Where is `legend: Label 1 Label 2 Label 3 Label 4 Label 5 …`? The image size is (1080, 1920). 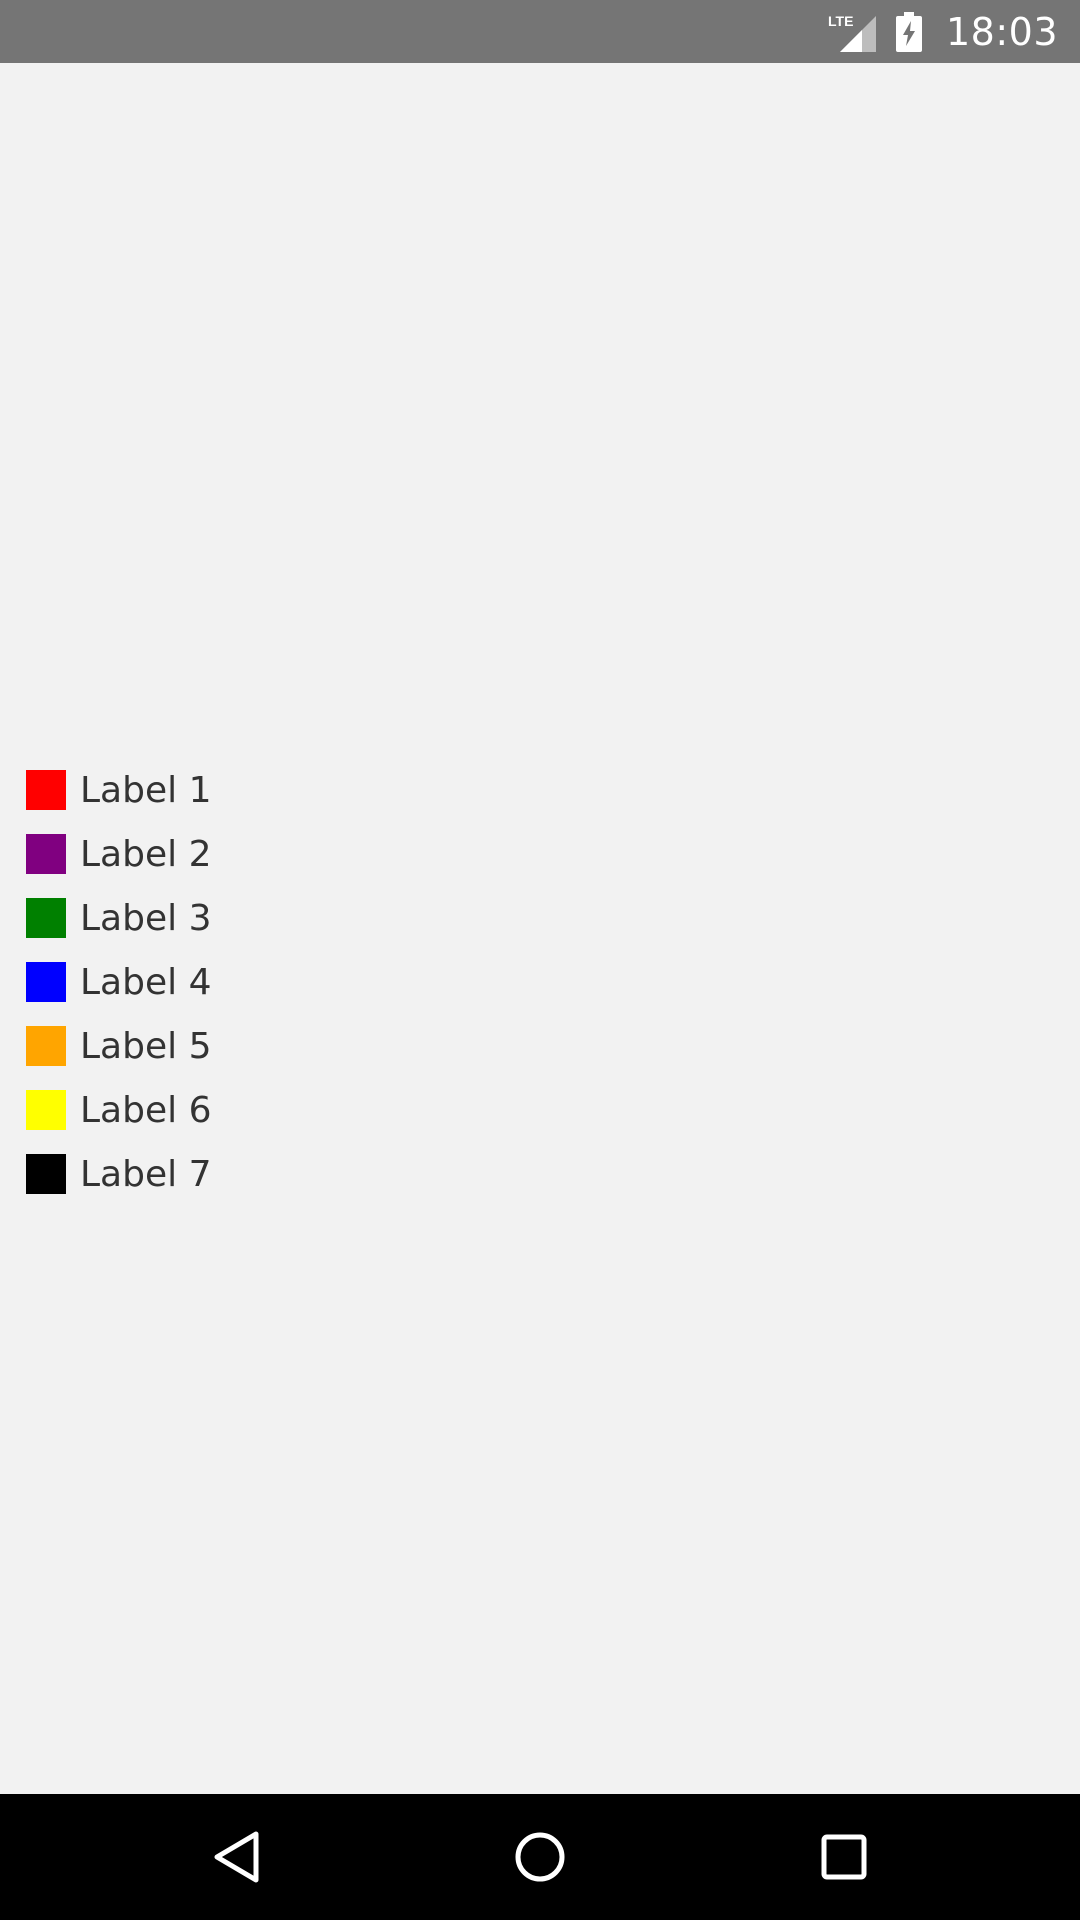 legend: Label 1 Label 2 Label 3 Label 4 Label 5 … is located at coordinates (118, 982).